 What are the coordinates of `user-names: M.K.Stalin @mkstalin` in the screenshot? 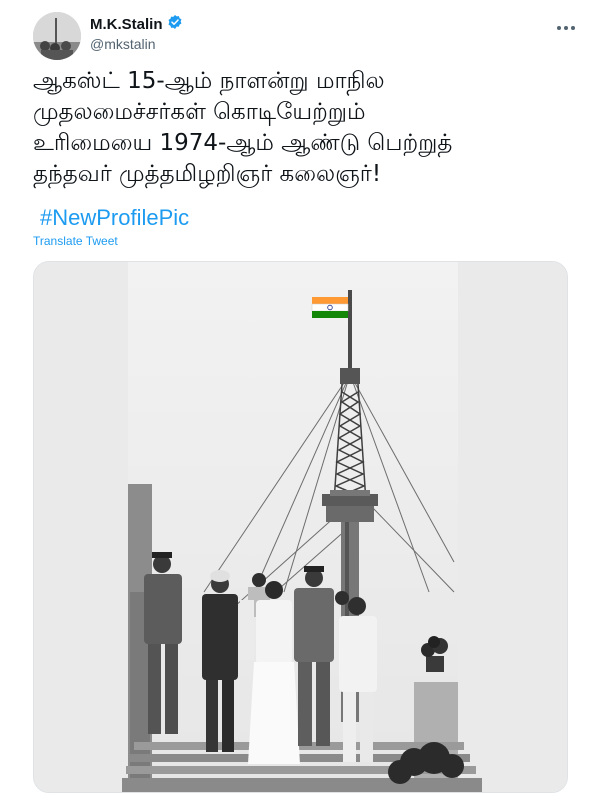 It's located at (136, 33).